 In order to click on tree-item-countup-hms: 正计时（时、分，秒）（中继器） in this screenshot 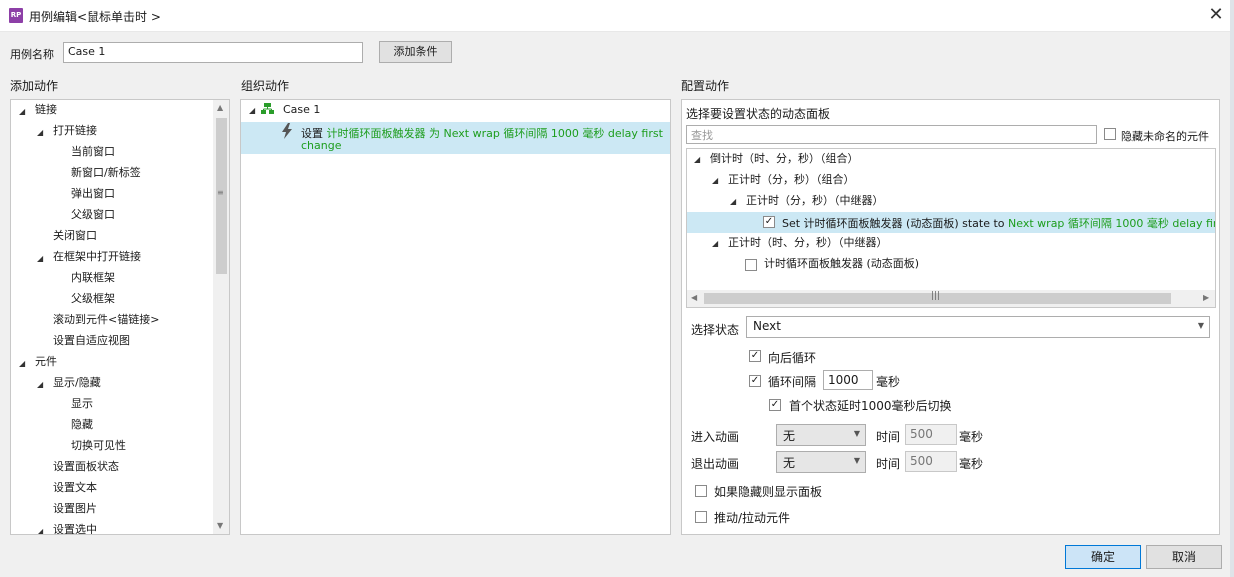, I will do `click(808, 243)`.